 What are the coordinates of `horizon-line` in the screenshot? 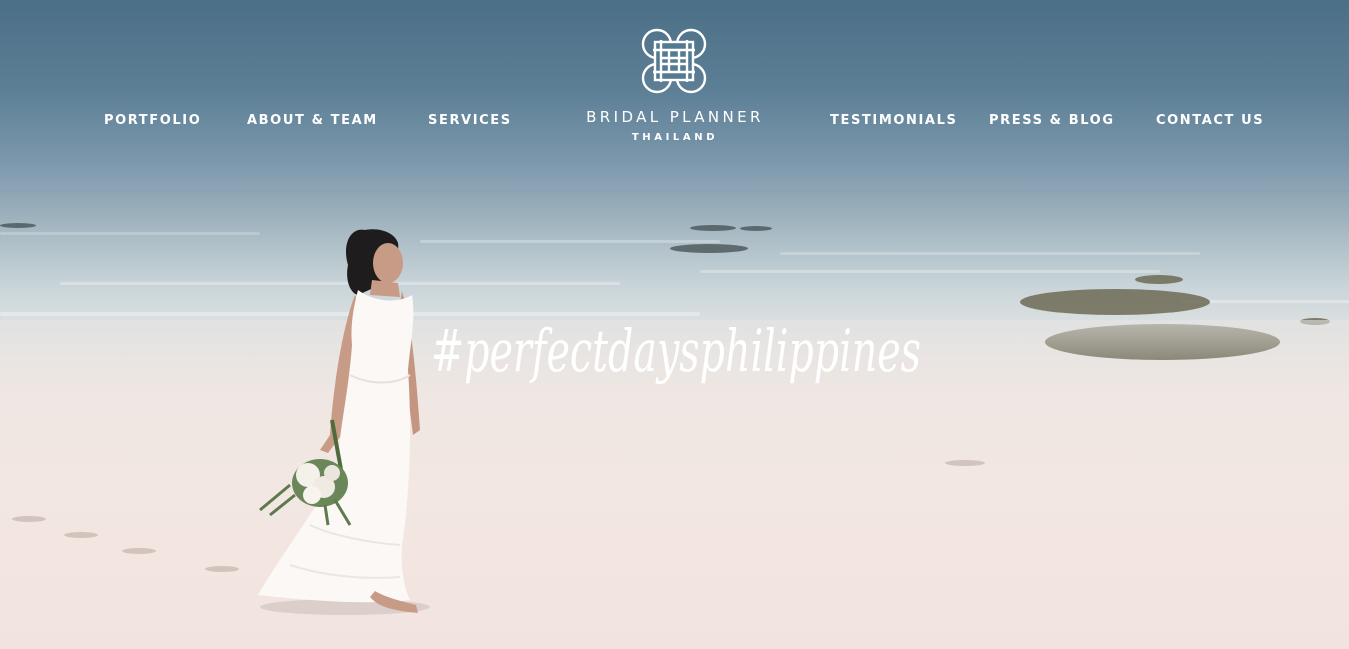 It's located at (674, 191).